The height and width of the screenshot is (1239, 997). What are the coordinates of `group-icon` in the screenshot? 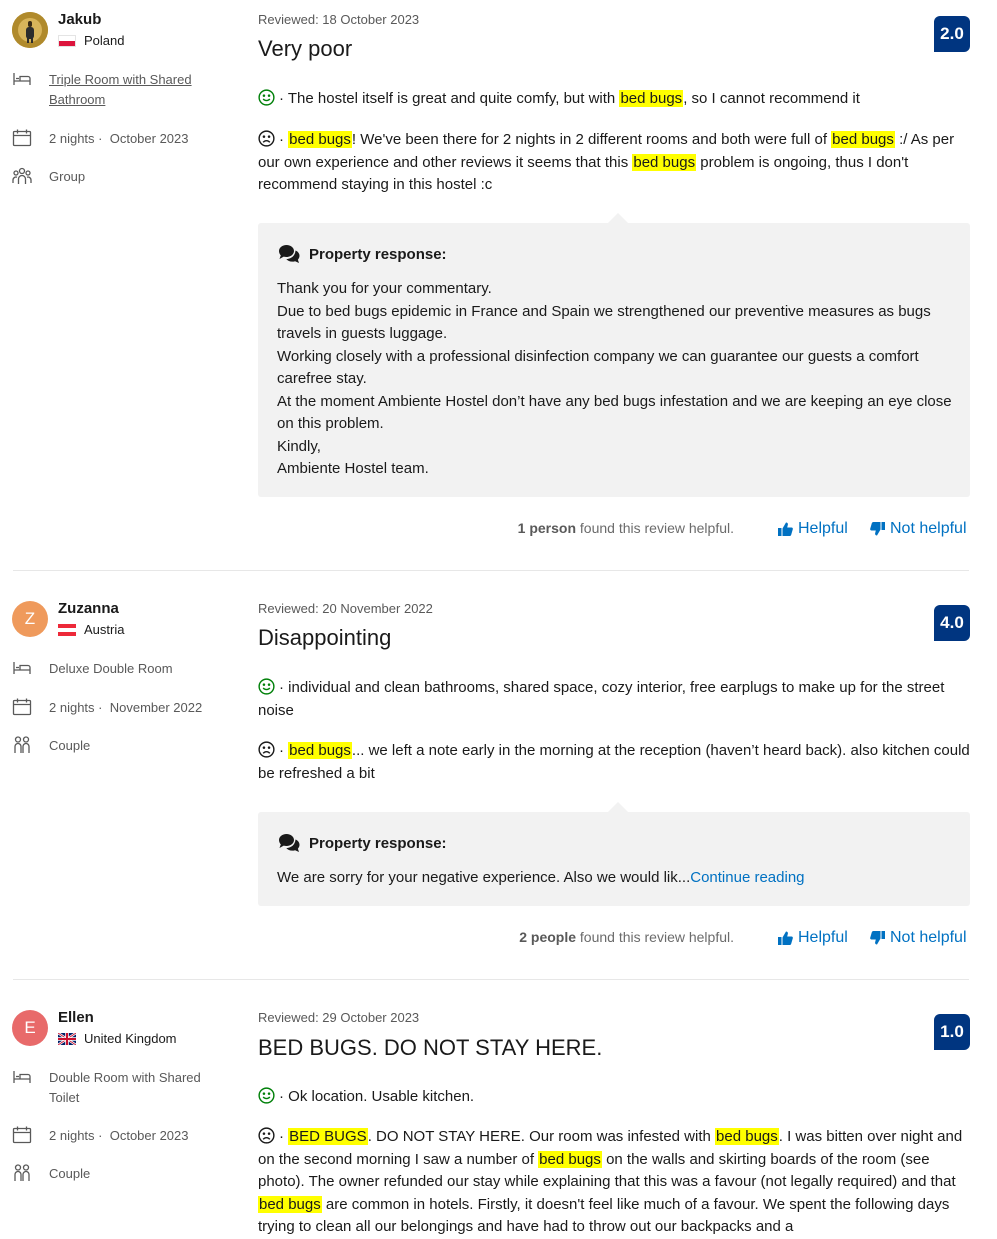 It's located at (22, 175).